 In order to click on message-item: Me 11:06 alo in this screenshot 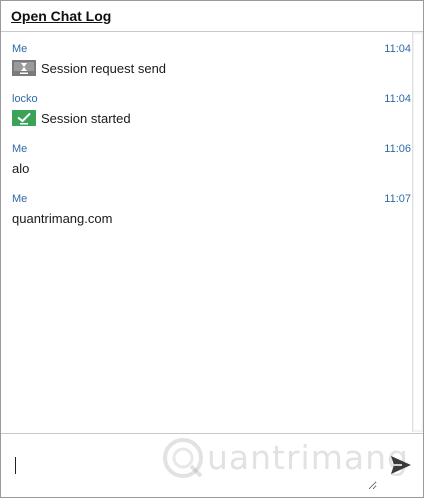, I will do `click(217, 159)`.